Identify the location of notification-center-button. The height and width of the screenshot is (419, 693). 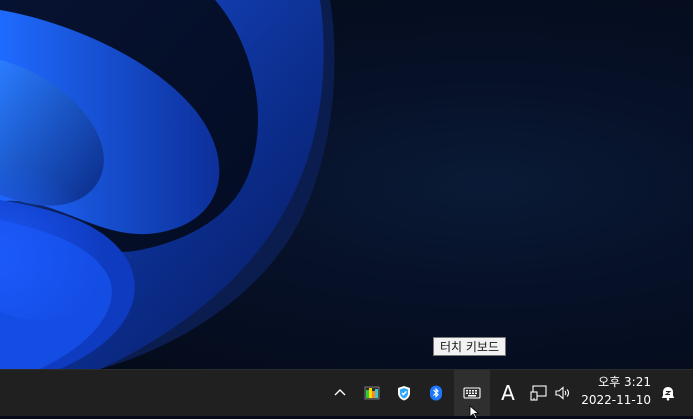
(668, 393).